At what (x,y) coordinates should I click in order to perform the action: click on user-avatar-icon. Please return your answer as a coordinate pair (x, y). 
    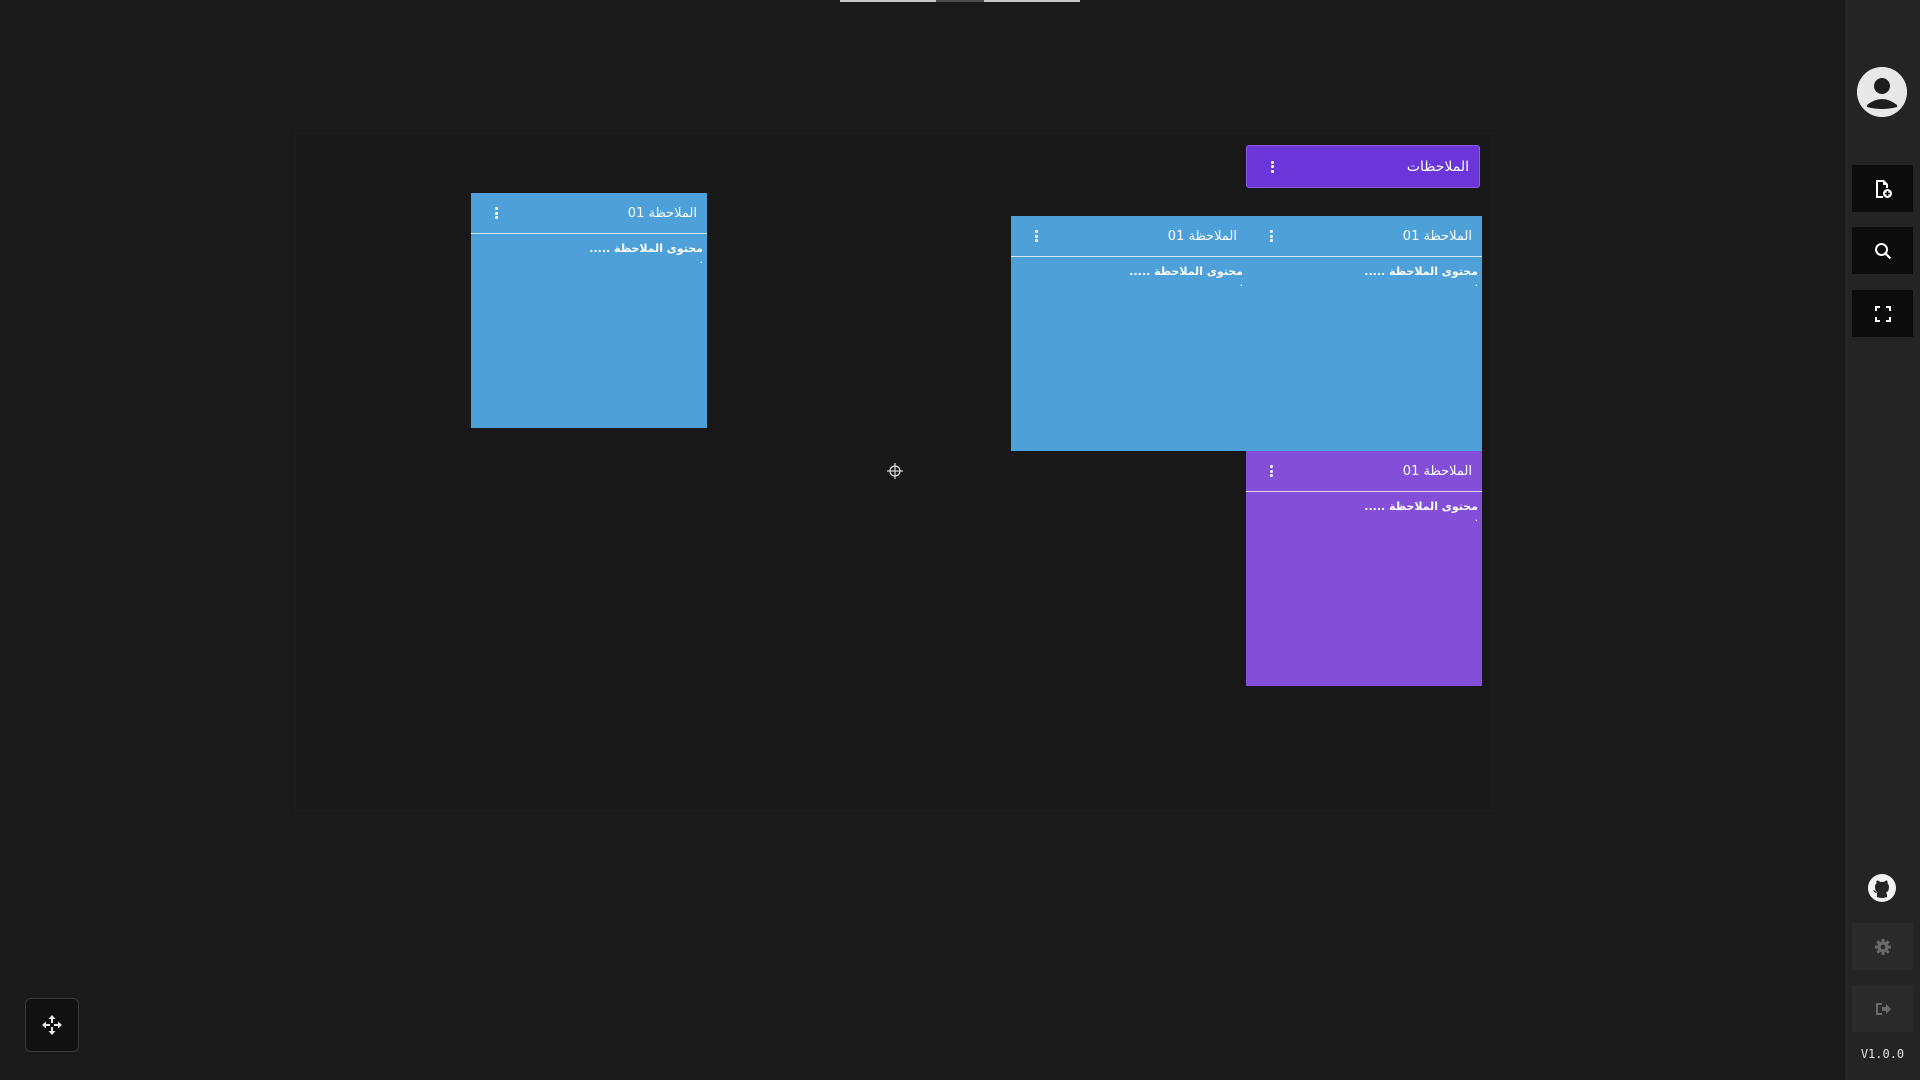
    Looking at the image, I should click on (1882, 92).